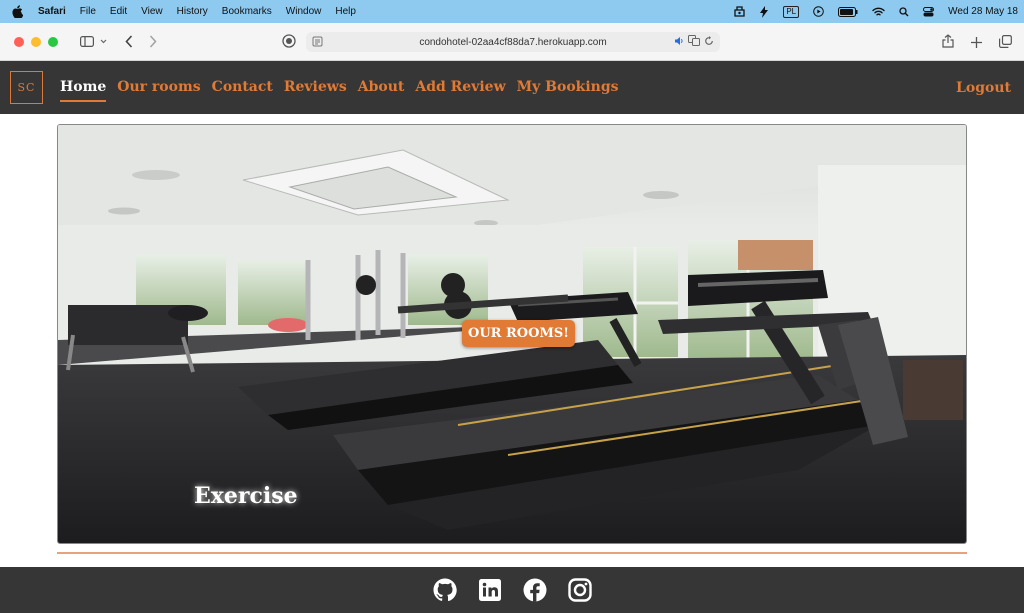  I want to click on menu-app-safari: Safari, so click(52, 11).